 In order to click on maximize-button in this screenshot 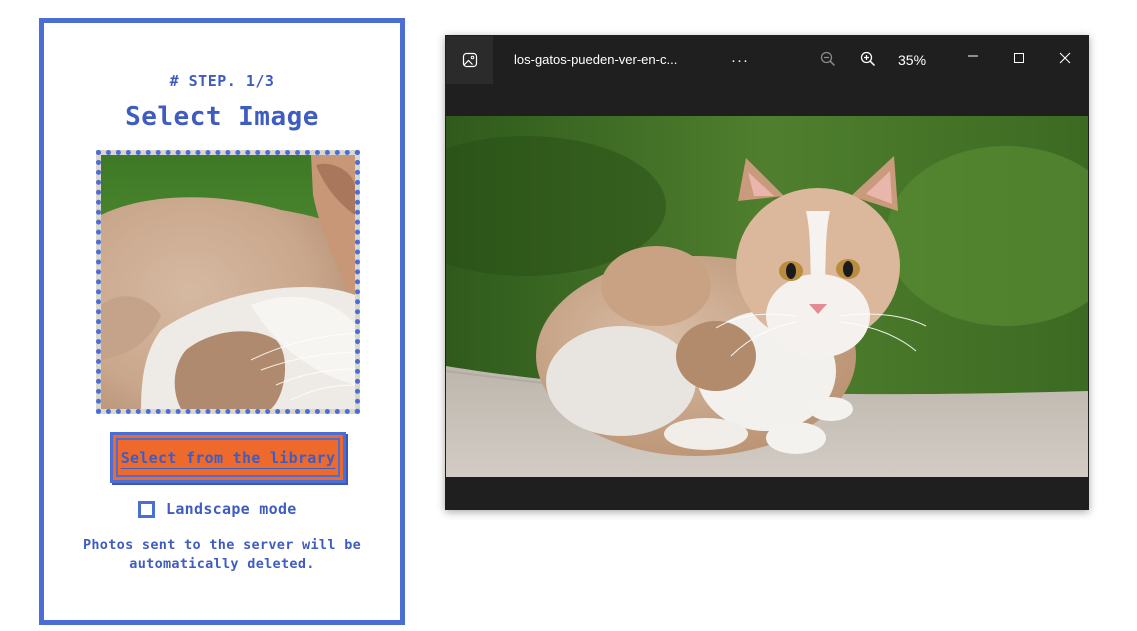, I will do `click(1019, 58)`.